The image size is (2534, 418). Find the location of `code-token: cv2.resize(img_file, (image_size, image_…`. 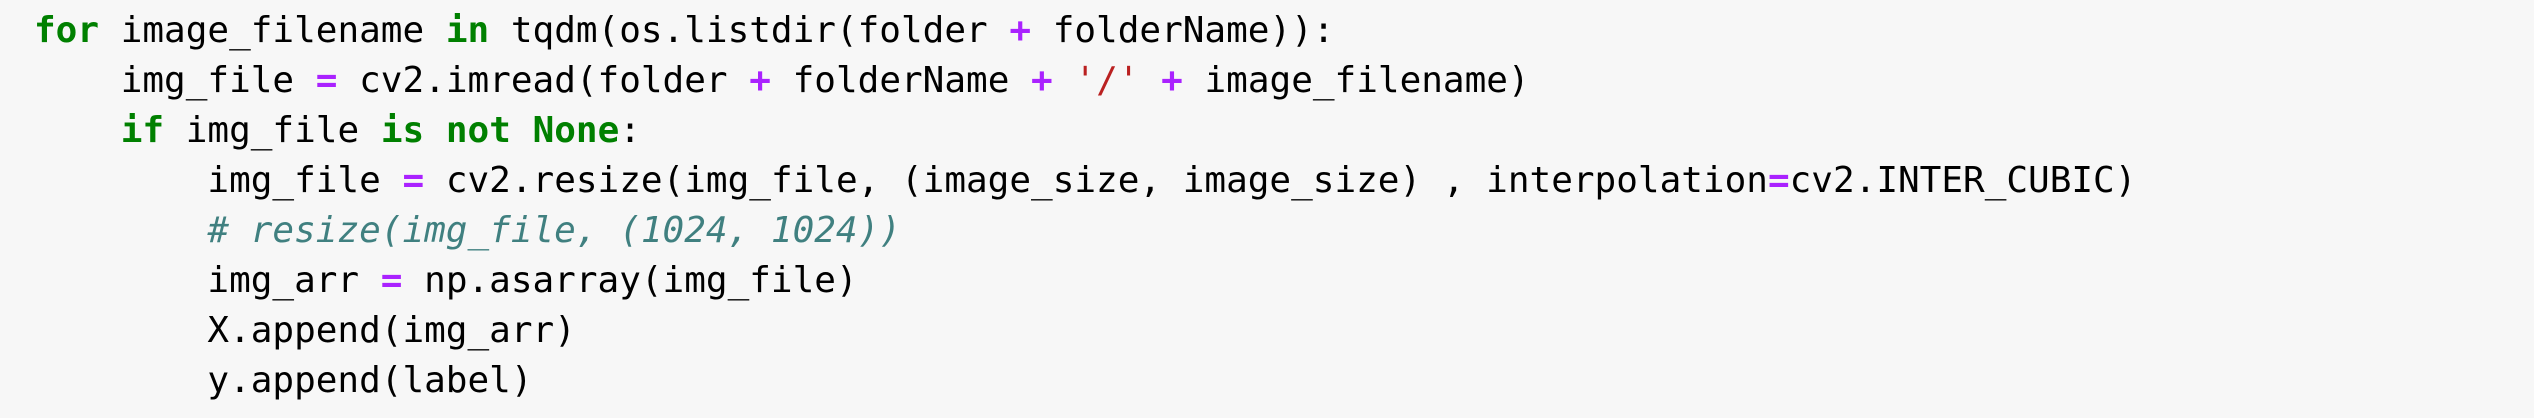

code-token: cv2.resize(img_file, (image_size, image_… is located at coordinates (1096, 180).